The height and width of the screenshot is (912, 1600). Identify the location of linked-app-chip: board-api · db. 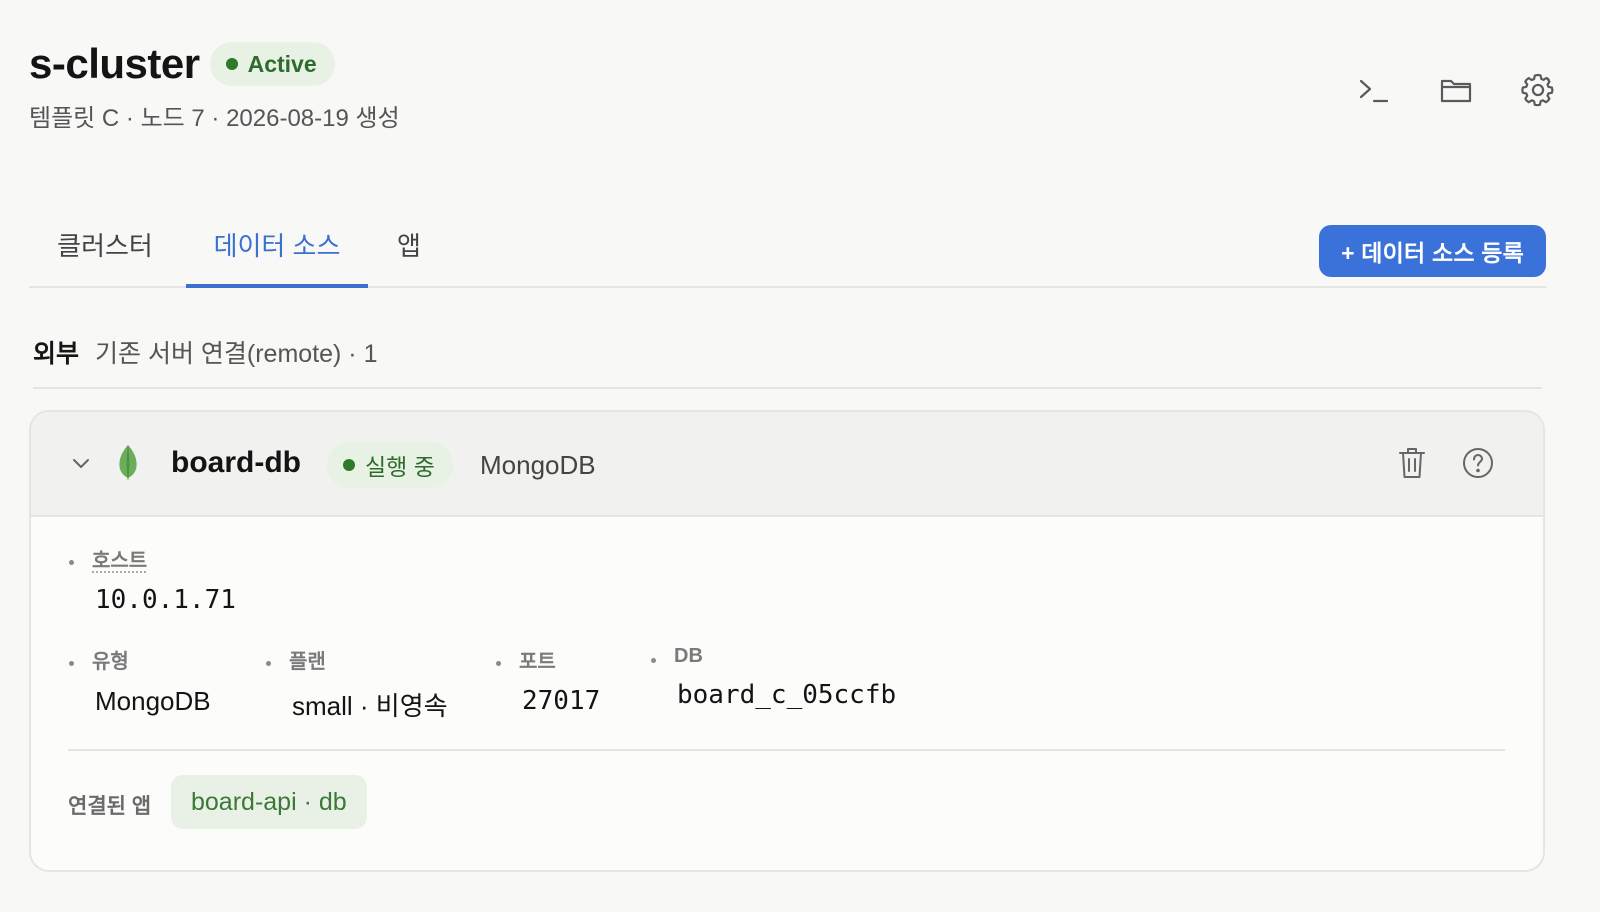
(269, 802).